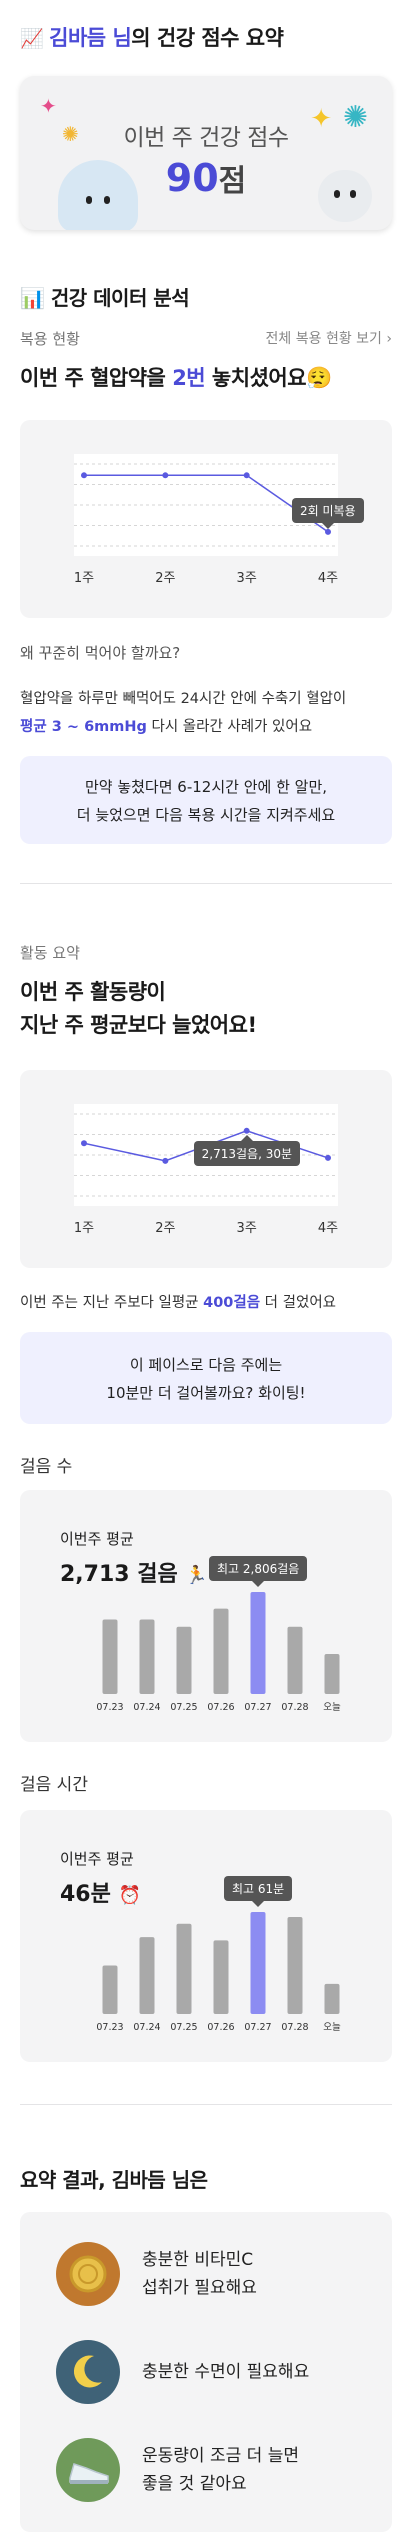 The width and height of the screenshot is (412, 2539). I want to click on why-title: 왜 꾸준히 먹어야 할까요?, so click(100, 653).